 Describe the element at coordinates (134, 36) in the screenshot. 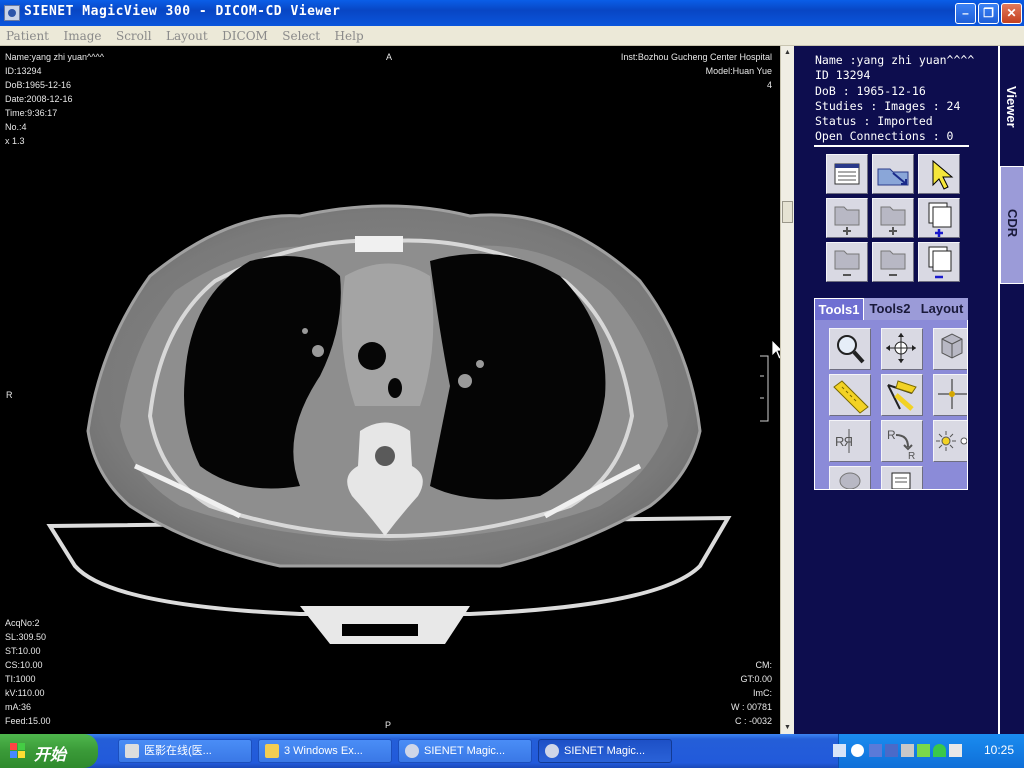

I see `menu-scroll: Scroll` at that location.